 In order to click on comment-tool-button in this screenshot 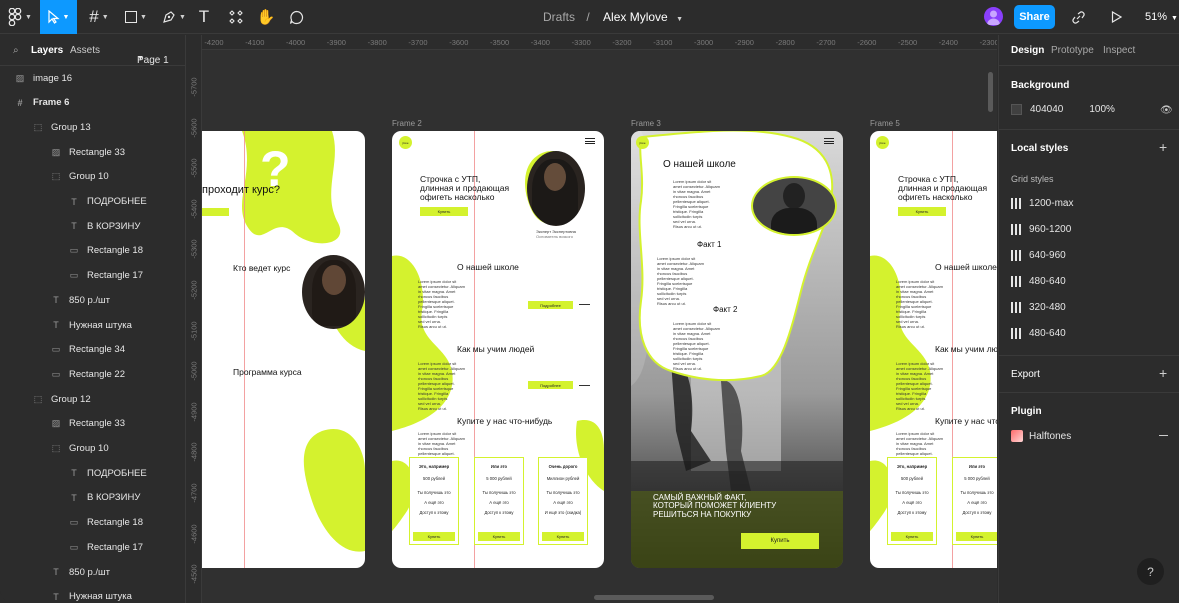, I will do `click(296, 17)`.